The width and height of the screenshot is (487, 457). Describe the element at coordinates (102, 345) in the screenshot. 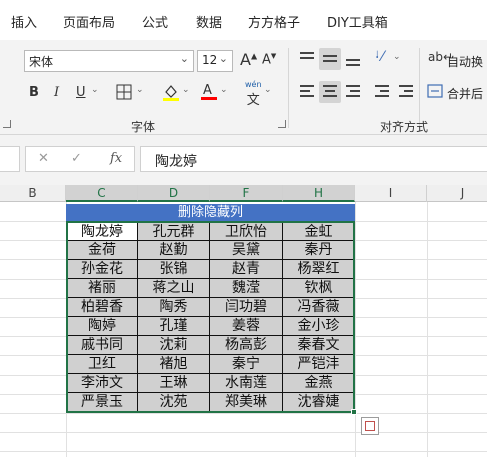

I see `table-cell: 戚书同` at that location.